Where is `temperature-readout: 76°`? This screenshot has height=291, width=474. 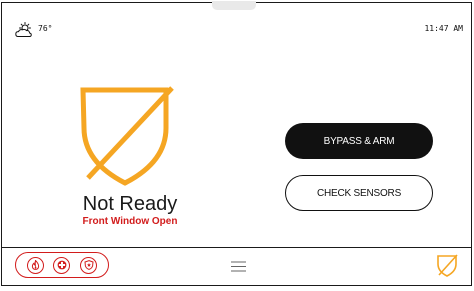
temperature-readout: 76° is located at coordinates (45, 28).